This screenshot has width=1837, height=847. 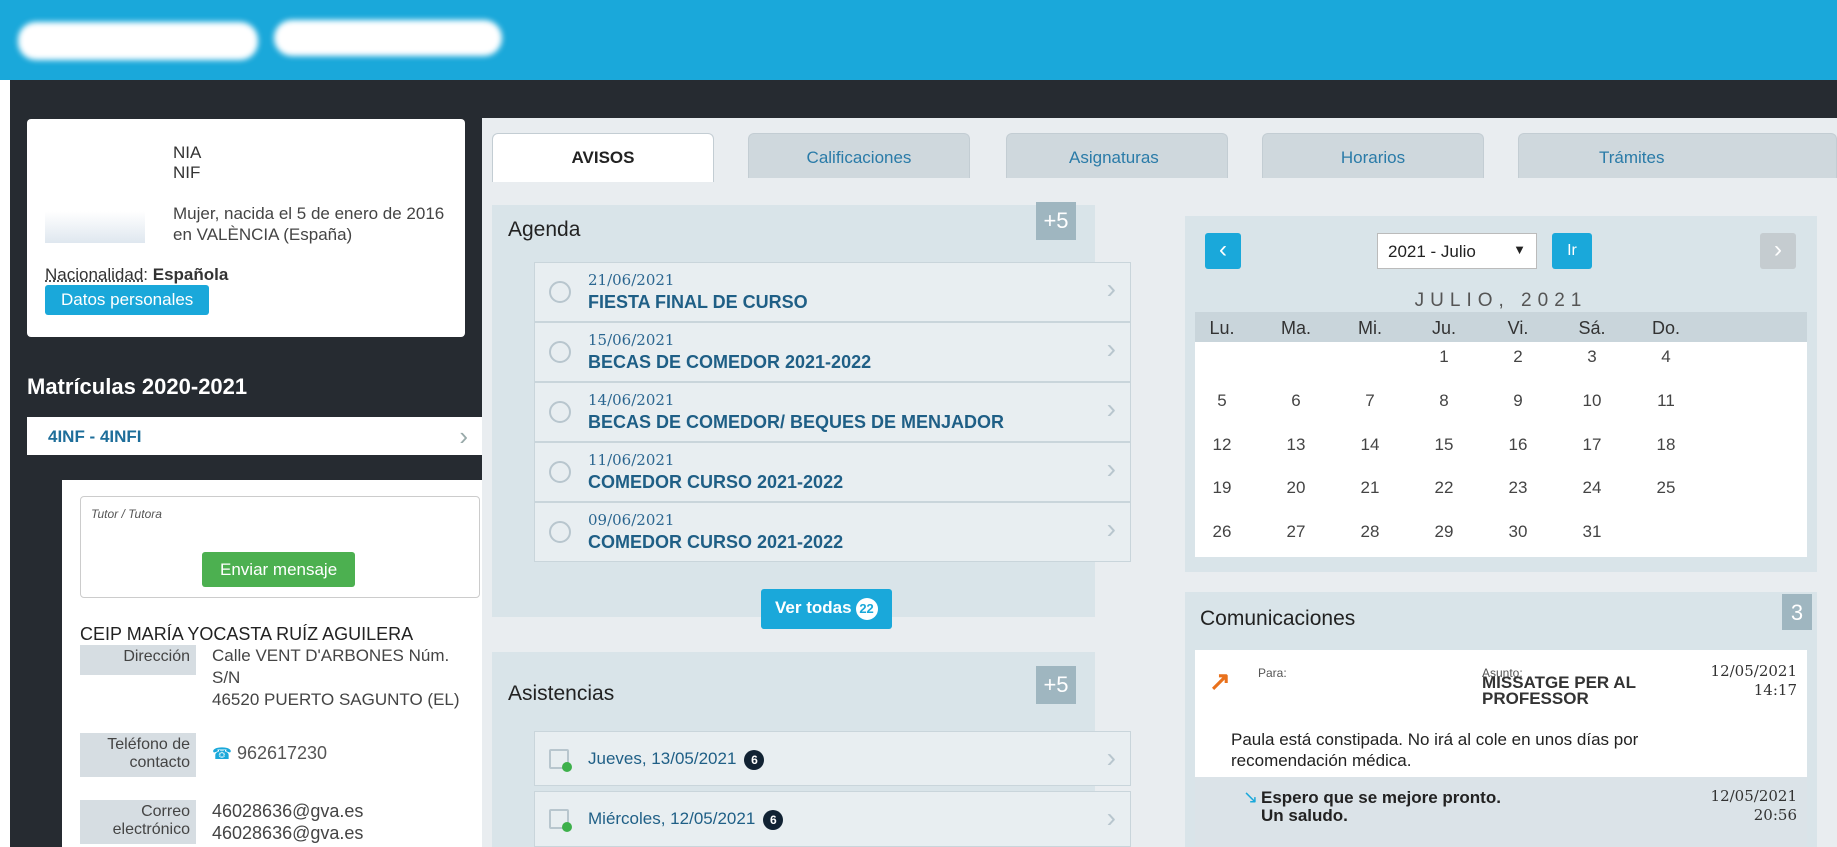 What do you see at coordinates (1114, 157) in the screenshot?
I see `tab-asignaturas-label: Asignaturas` at bounding box center [1114, 157].